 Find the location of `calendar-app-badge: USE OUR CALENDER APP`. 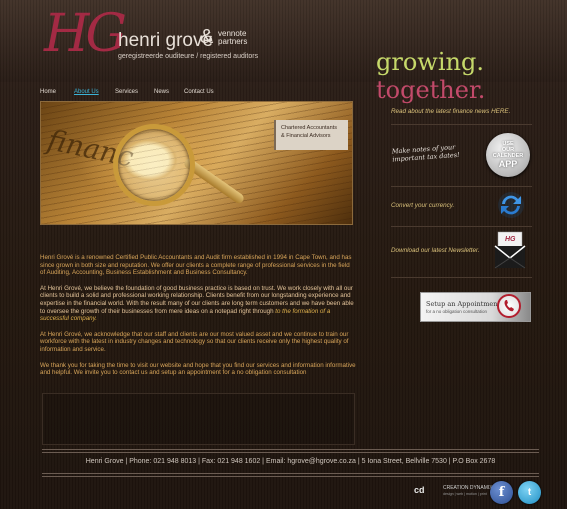

calendar-app-badge: USE OUR CALENDER APP is located at coordinates (508, 155).